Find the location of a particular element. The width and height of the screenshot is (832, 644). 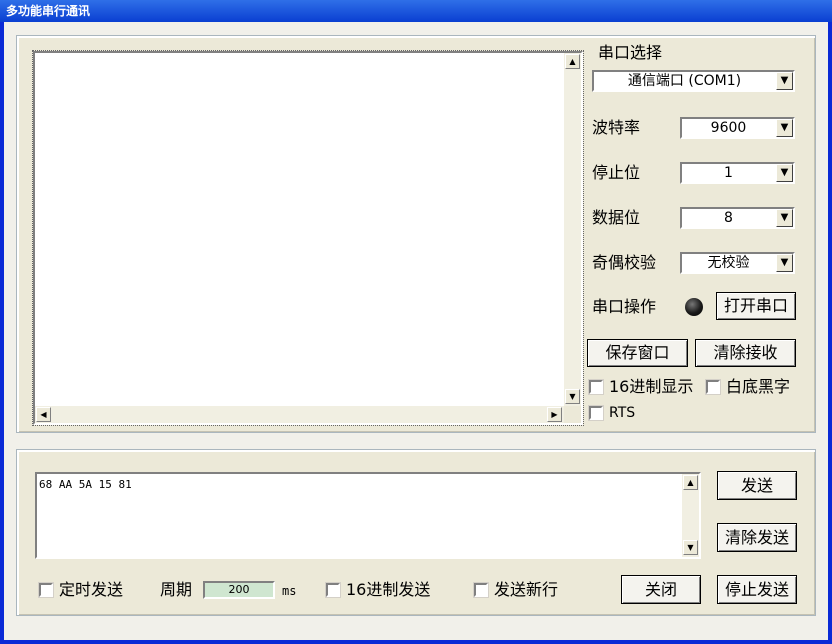

rts-label: RTS is located at coordinates (622, 413).